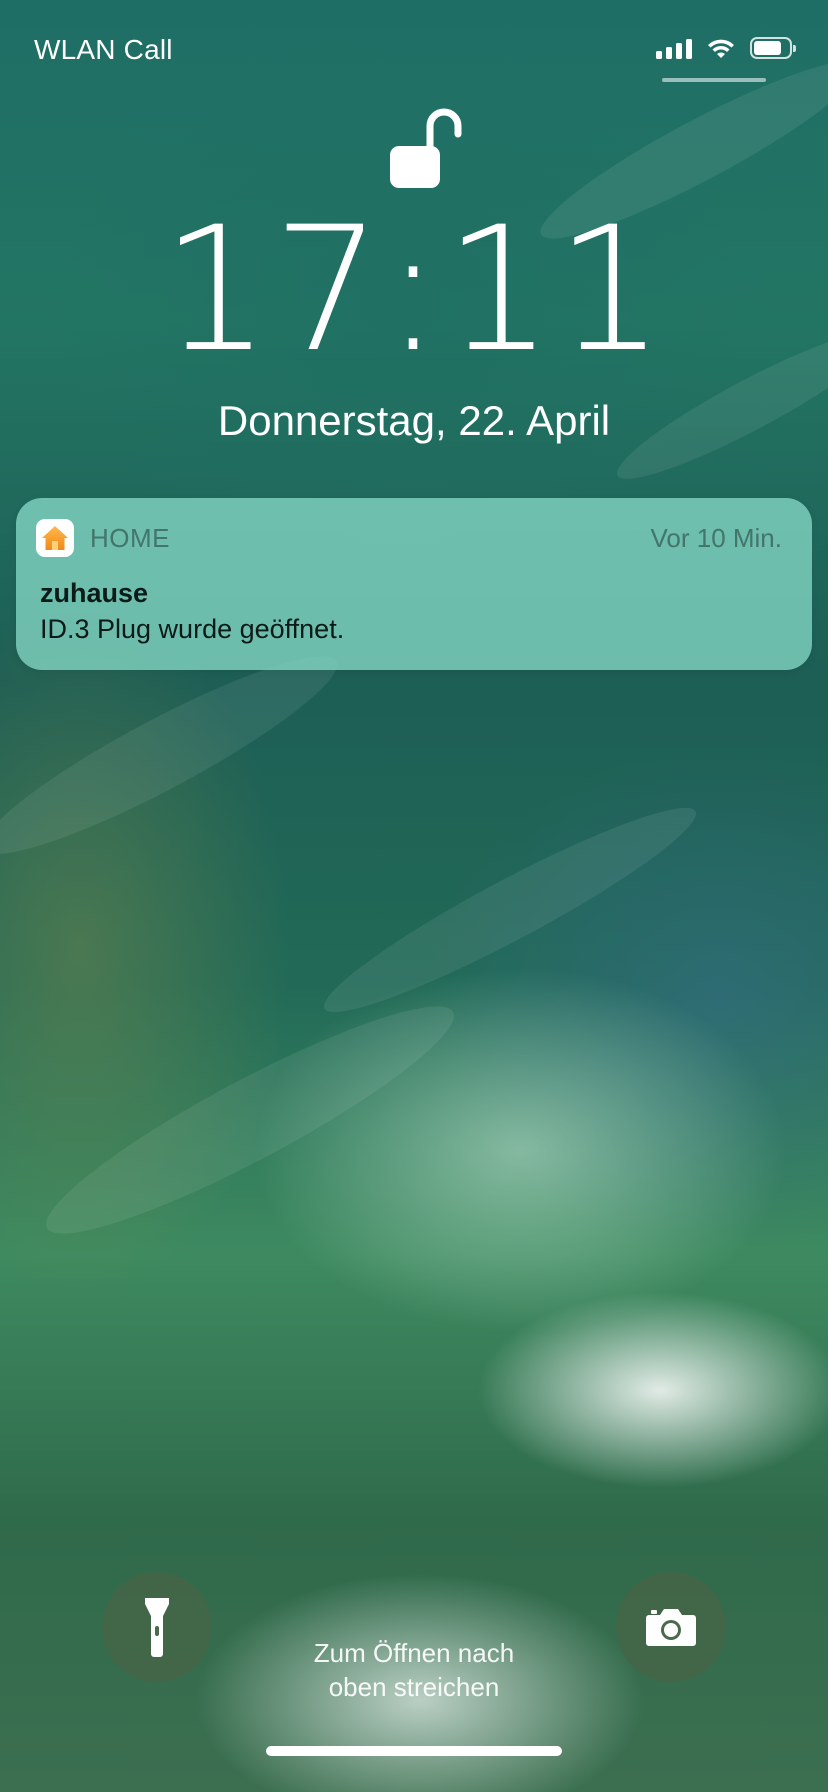 This screenshot has width=828, height=1792. Describe the element at coordinates (721, 48) in the screenshot. I see `wifi-icon` at that location.